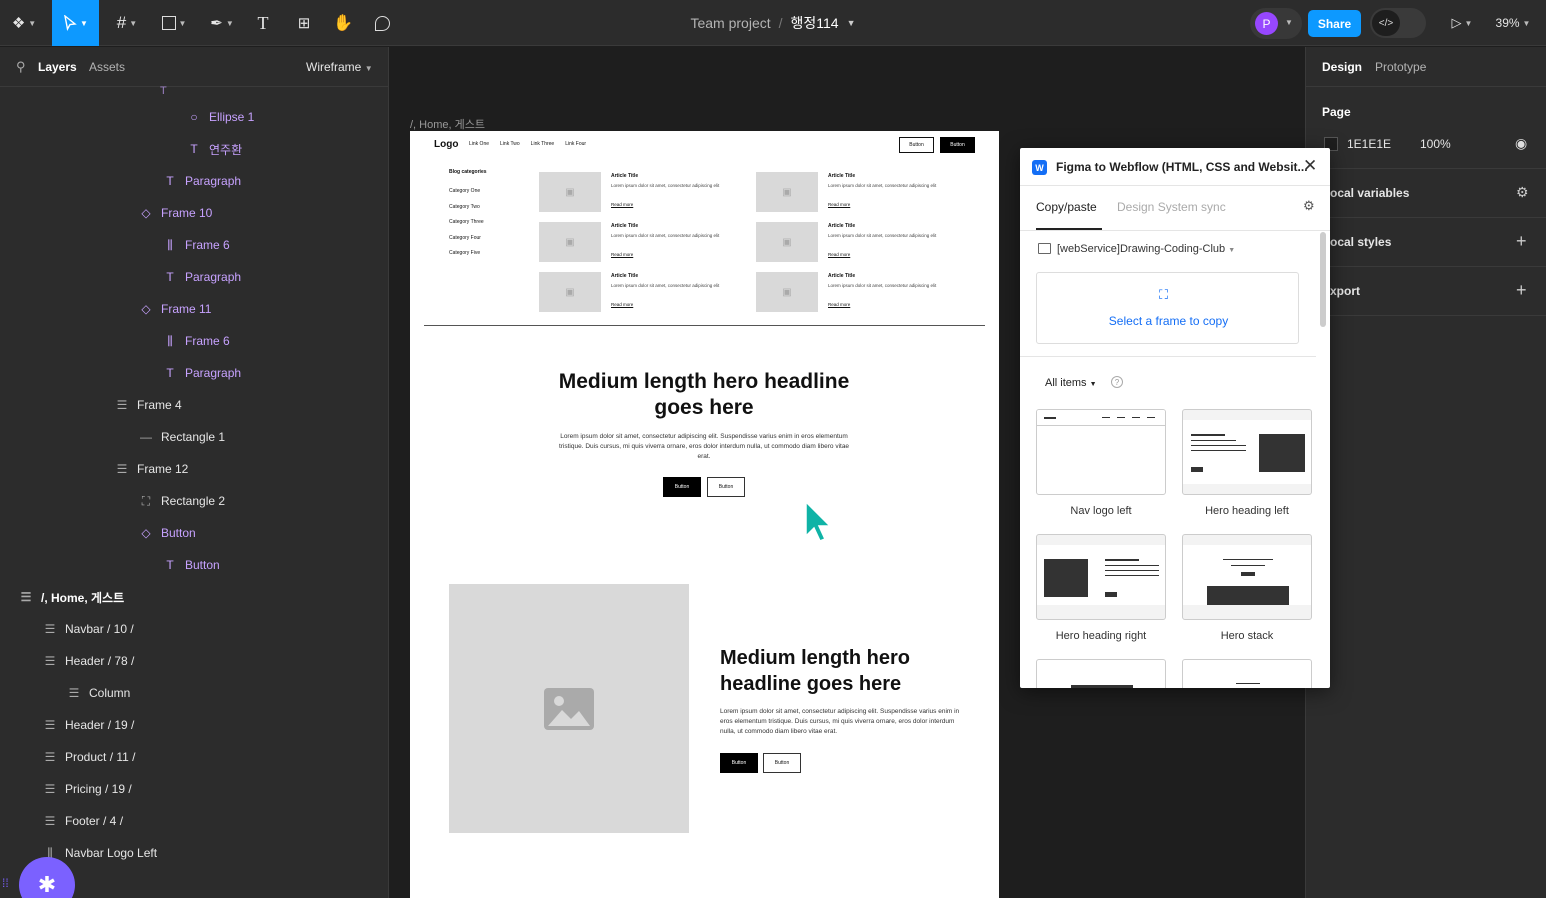 This screenshot has width=1546, height=898. I want to click on wf-hero2-button-solid: Button, so click(739, 763).